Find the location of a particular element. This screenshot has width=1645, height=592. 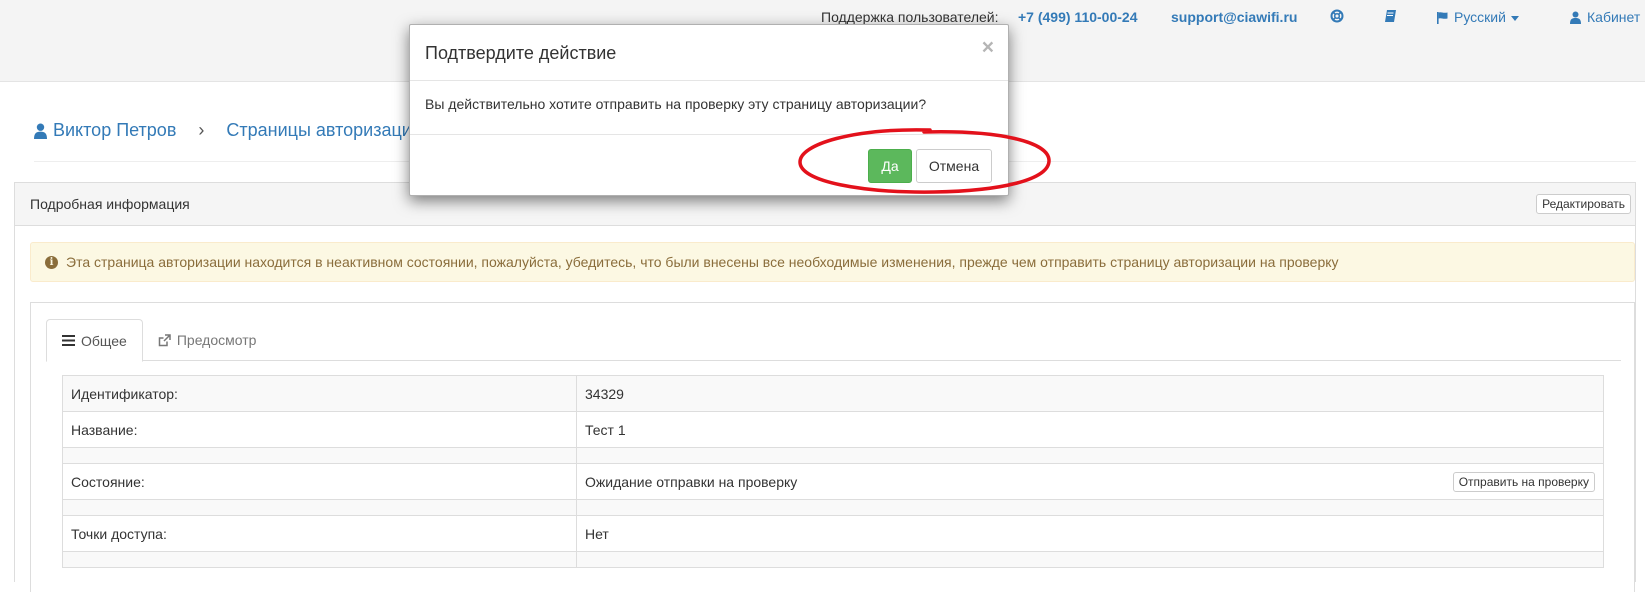

tab-preview: Предосмотр is located at coordinates (207, 340).